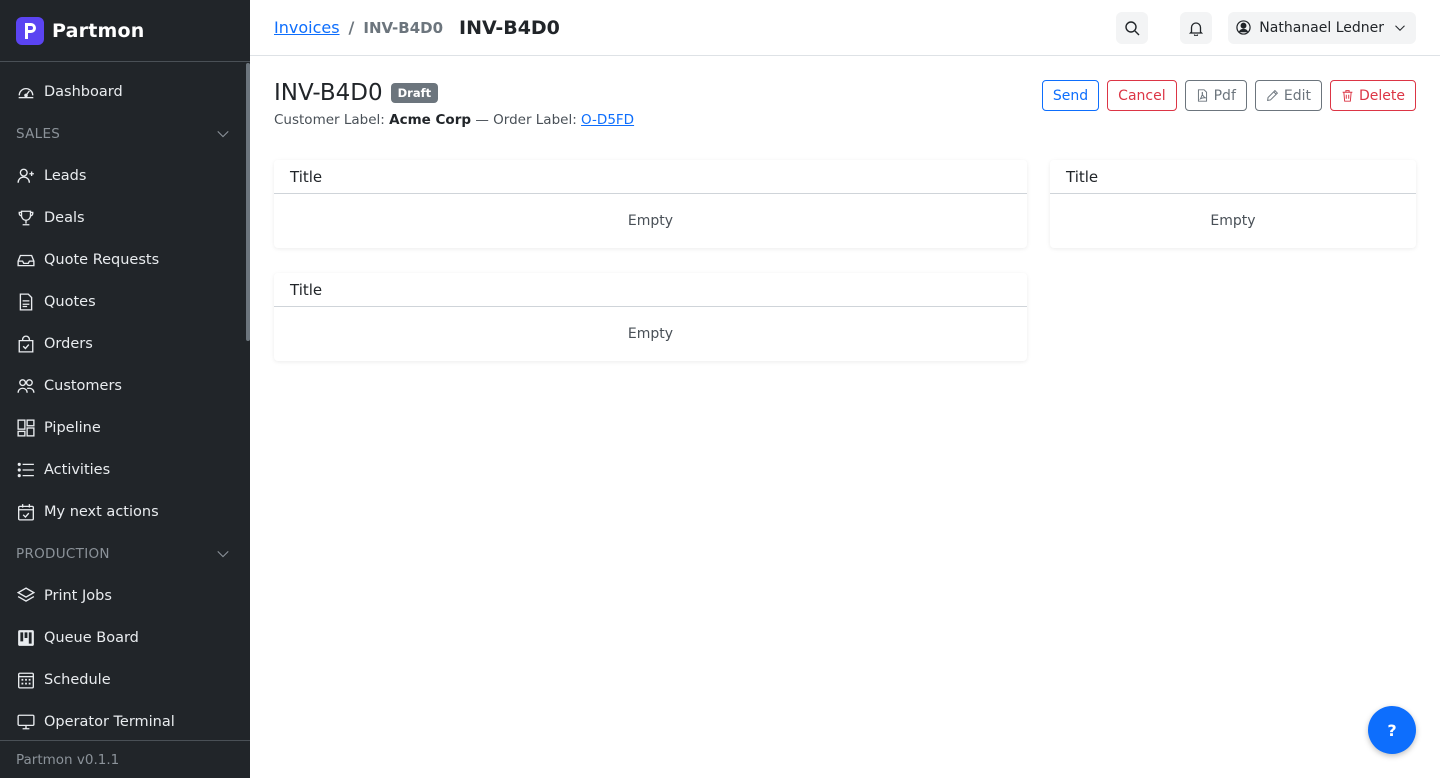 The image size is (1440, 778). I want to click on edit-button: Edit, so click(1288, 95).